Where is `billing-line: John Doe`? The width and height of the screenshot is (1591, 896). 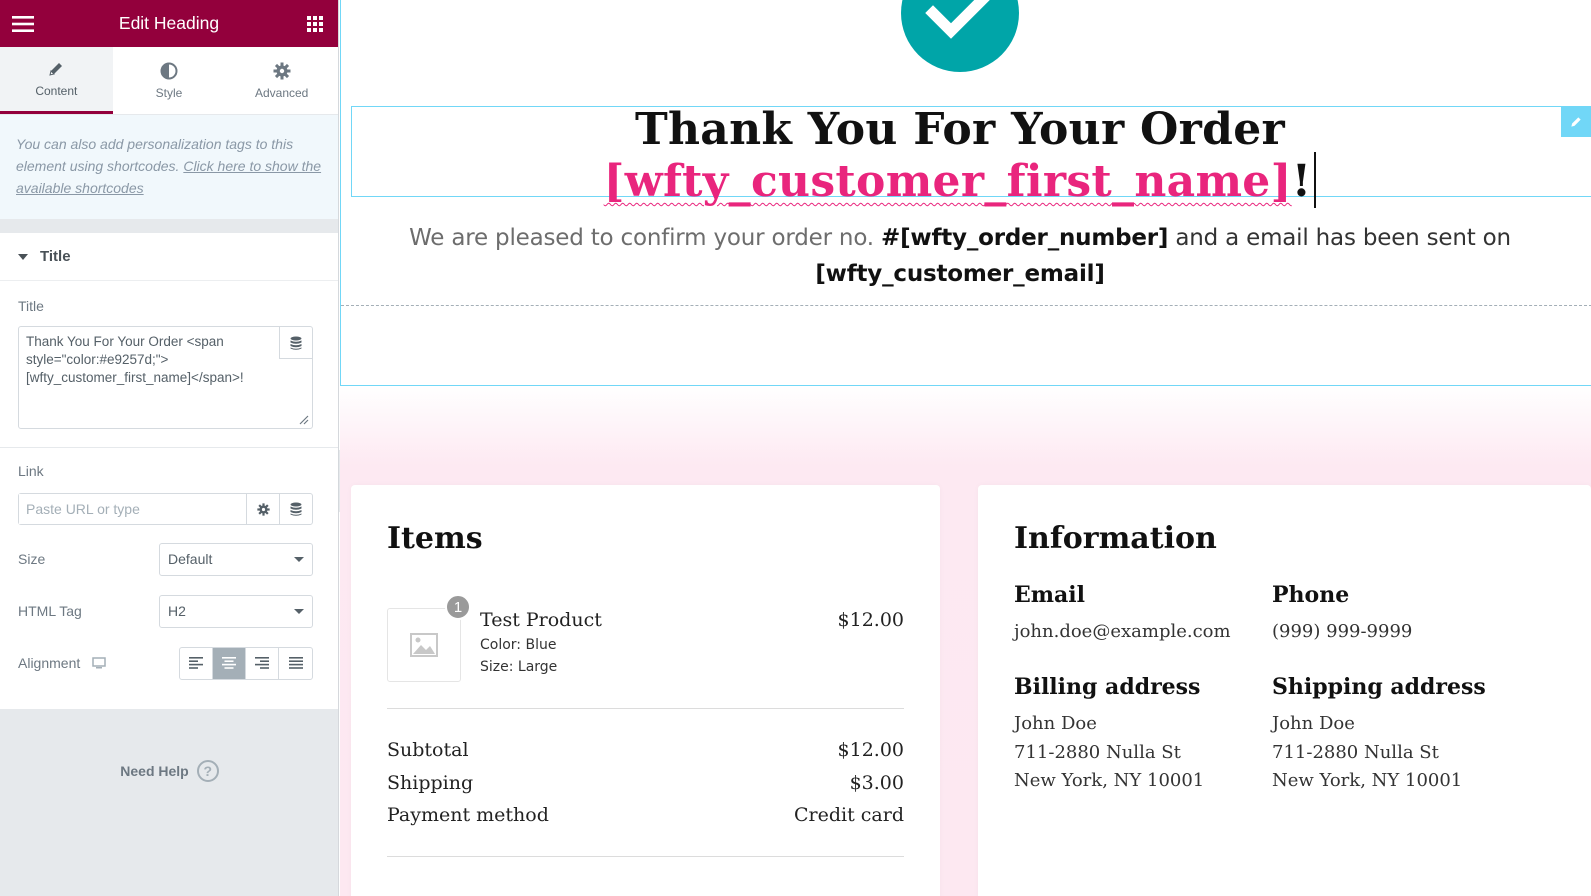
billing-line: John Doe is located at coordinates (1055, 723).